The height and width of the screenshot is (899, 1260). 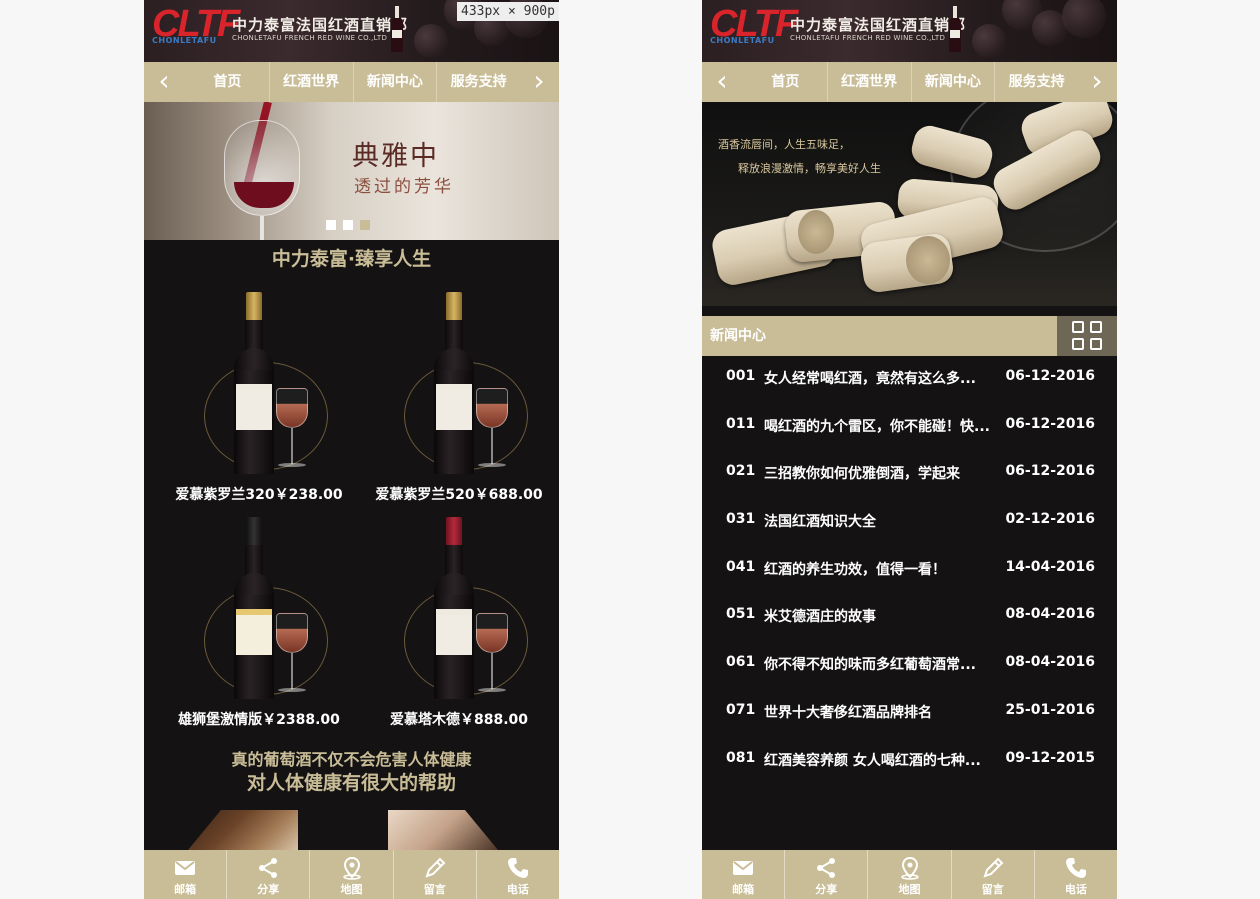 What do you see at coordinates (877, 473) in the screenshot?
I see `news-title: 三招教你如何优雅倒酒，学起来` at bounding box center [877, 473].